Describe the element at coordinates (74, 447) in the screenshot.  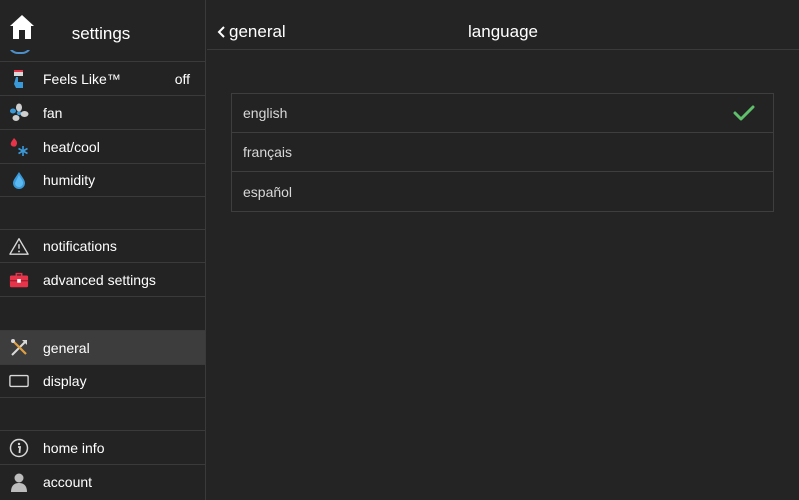
I see `sidebar-item-label: home info` at that location.